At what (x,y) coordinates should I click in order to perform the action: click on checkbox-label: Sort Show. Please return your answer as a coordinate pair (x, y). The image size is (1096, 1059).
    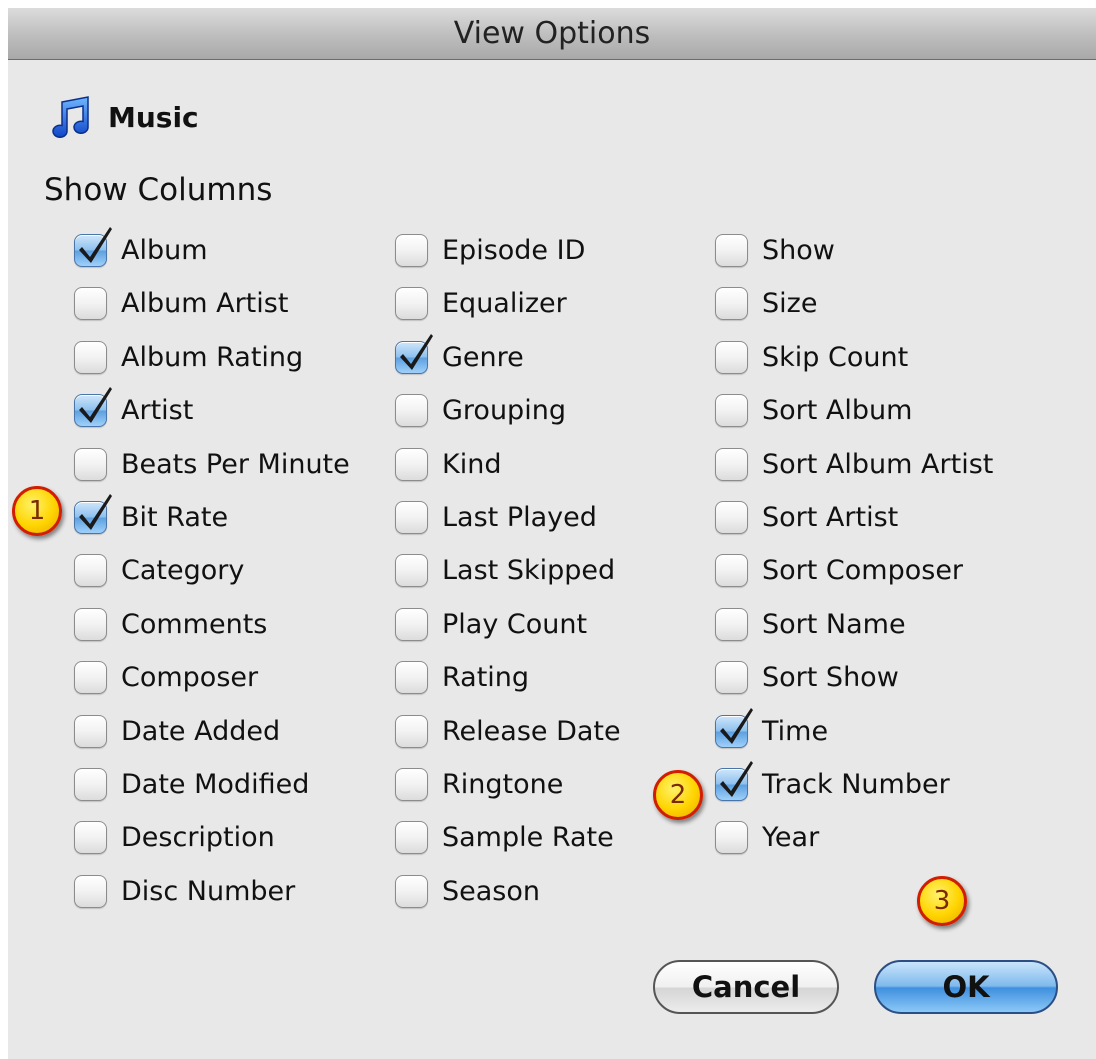
    Looking at the image, I should click on (830, 677).